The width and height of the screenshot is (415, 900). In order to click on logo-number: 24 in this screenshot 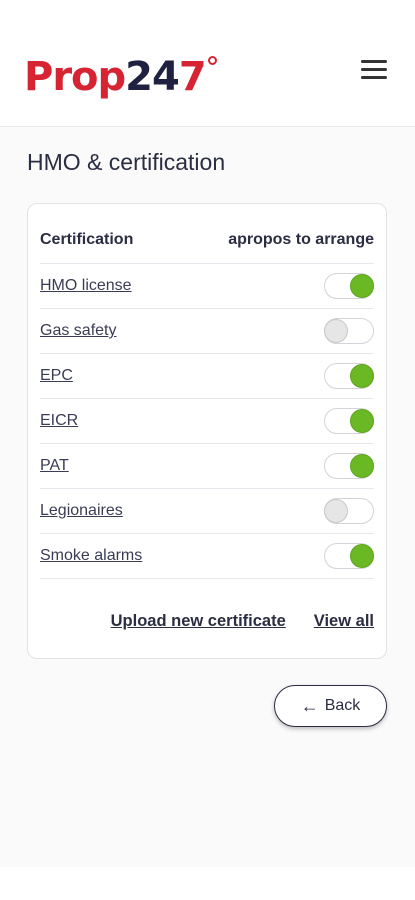, I will do `click(152, 77)`.